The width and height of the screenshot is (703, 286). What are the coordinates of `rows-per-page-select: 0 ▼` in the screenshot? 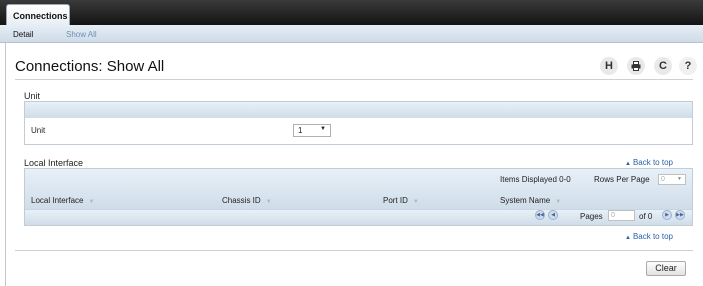 It's located at (672, 179).